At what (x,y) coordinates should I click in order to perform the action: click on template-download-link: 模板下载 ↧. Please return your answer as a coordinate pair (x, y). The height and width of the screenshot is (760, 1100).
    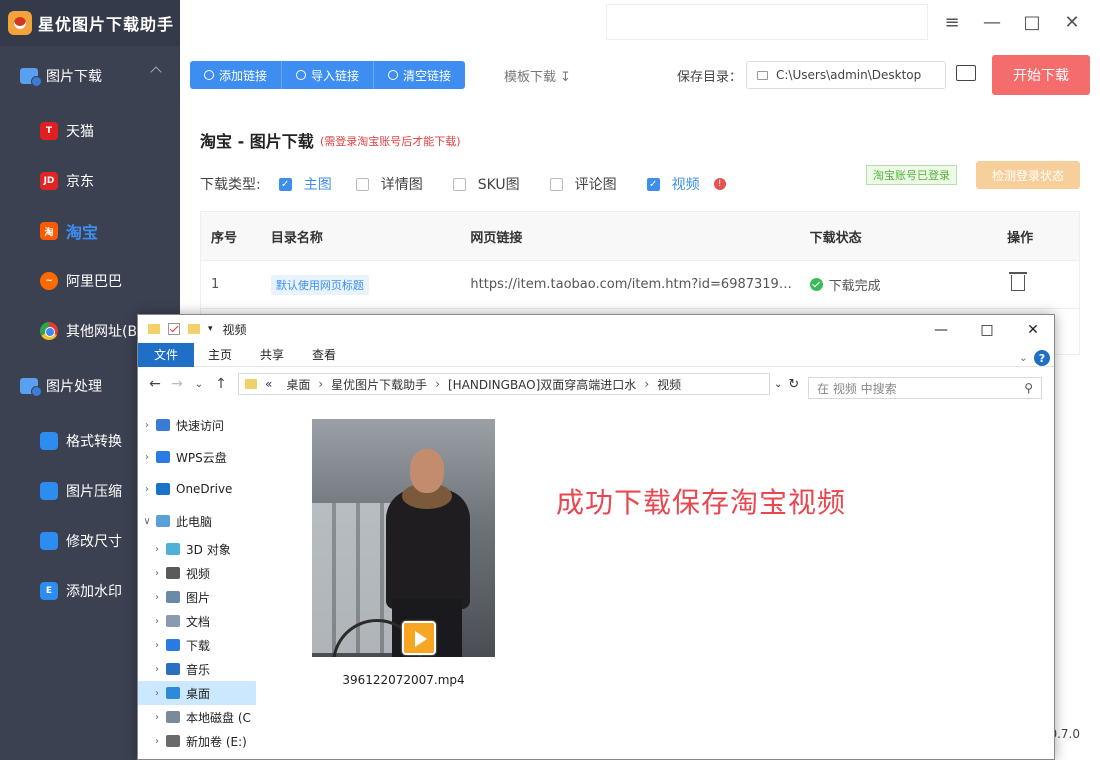
    Looking at the image, I should click on (537, 75).